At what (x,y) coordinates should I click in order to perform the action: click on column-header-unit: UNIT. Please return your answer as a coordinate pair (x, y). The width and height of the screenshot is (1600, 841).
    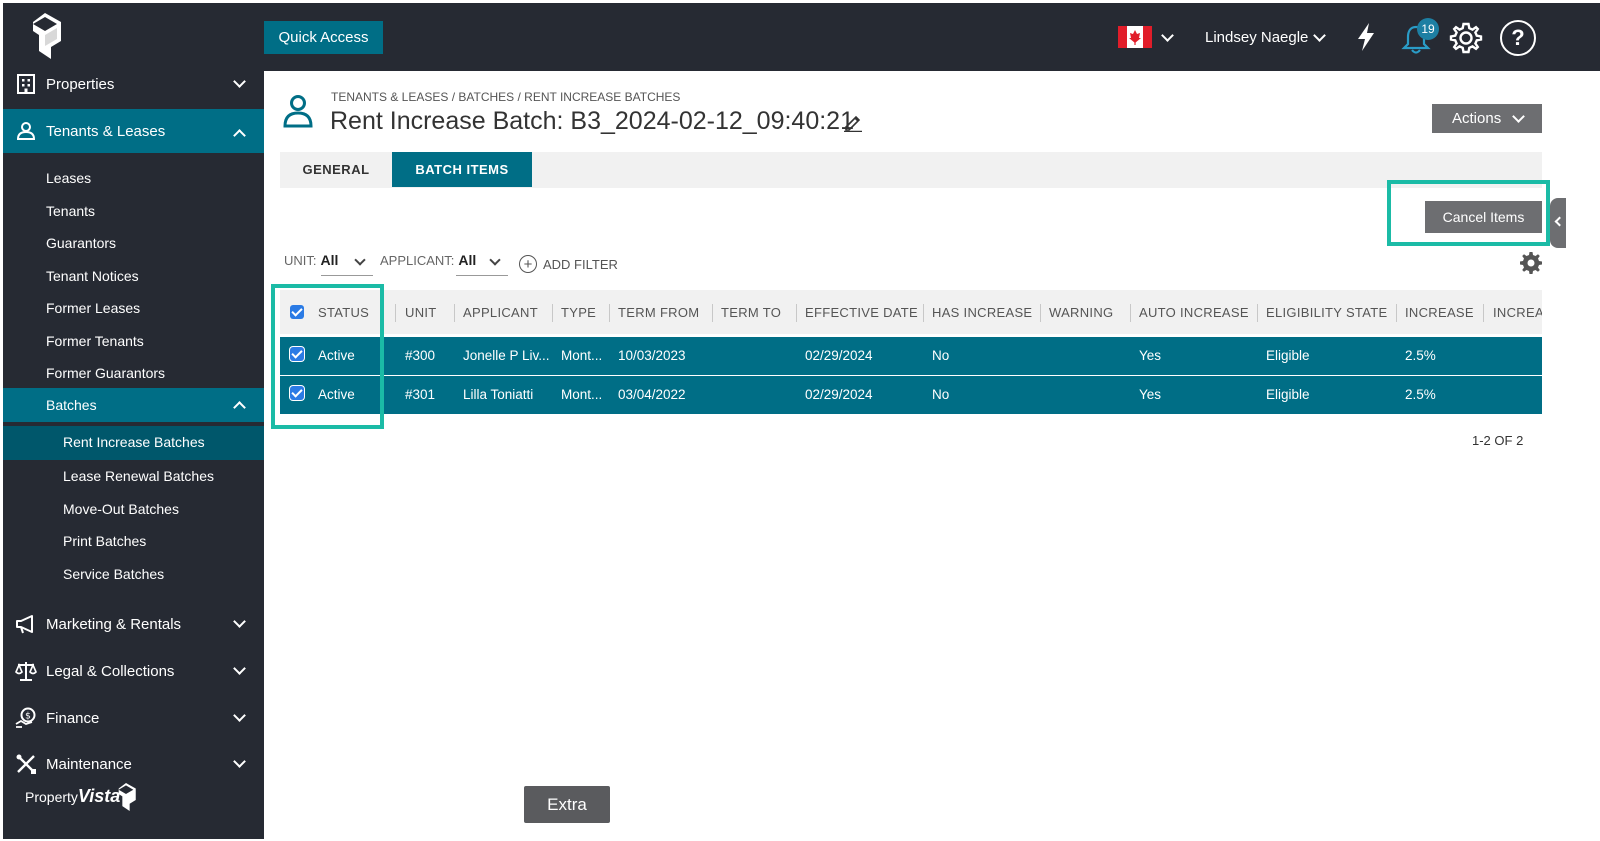
    Looking at the image, I should click on (421, 312).